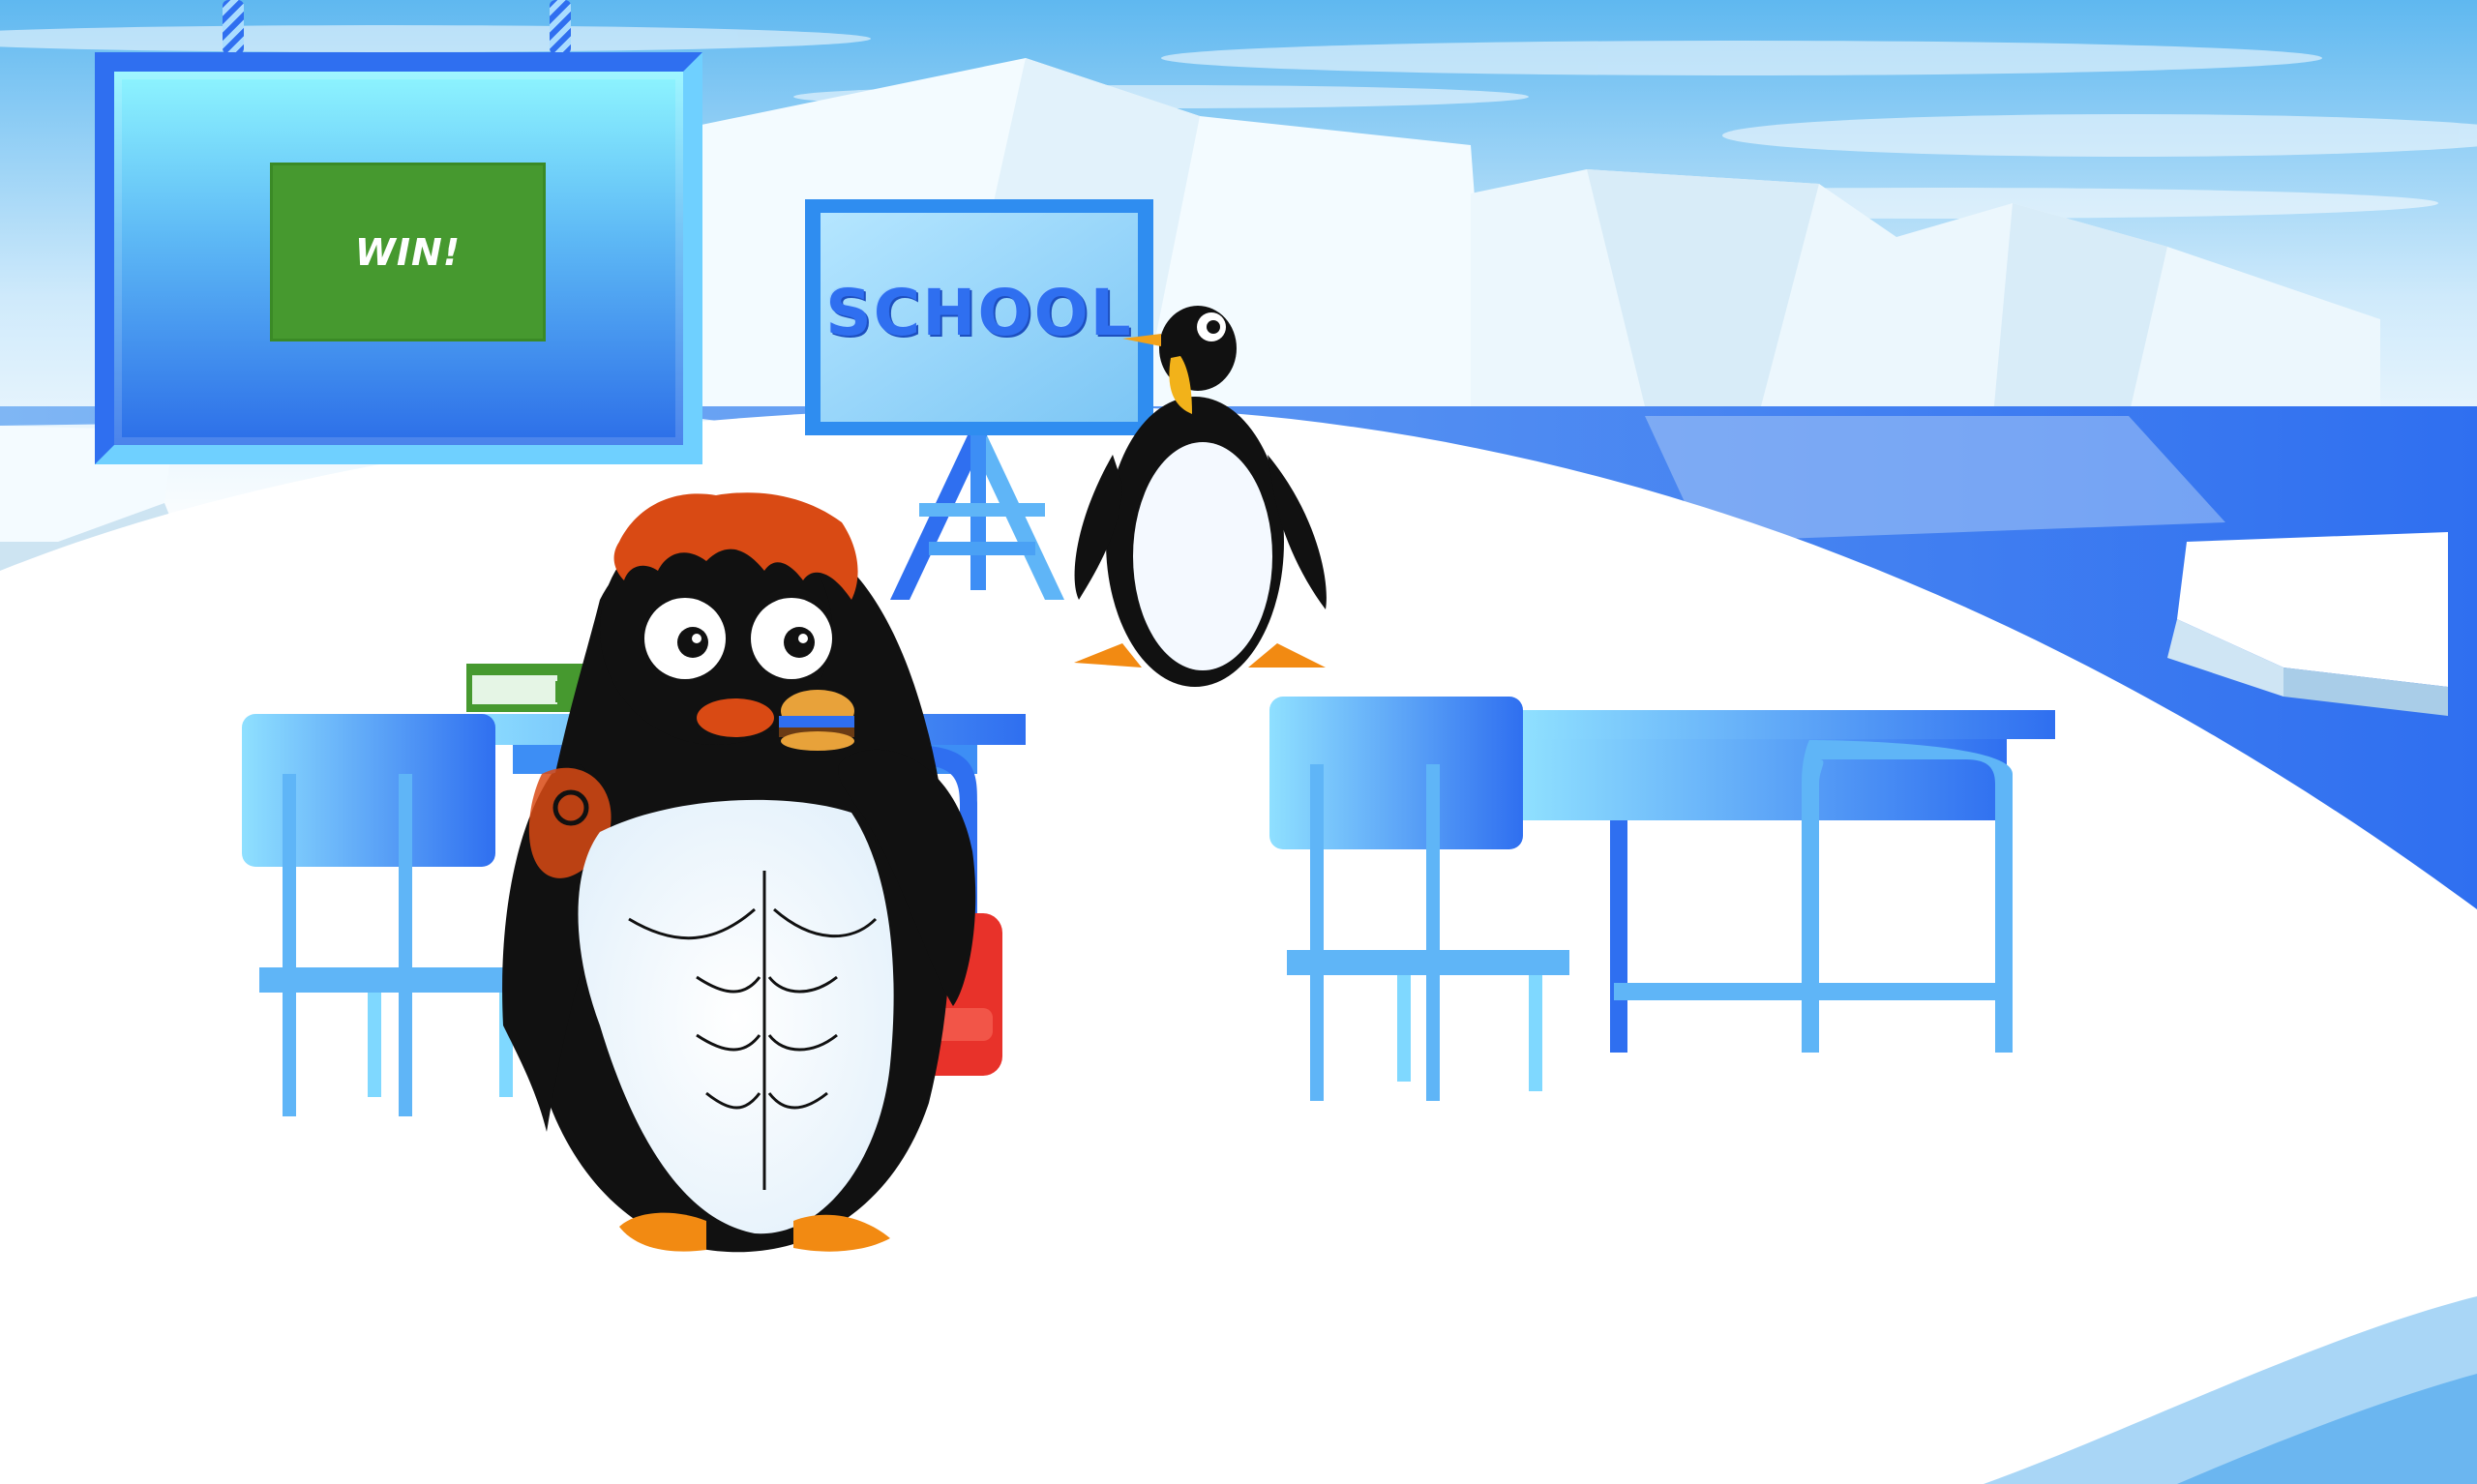 The image size is (2477, 1484). Describe the element at coordinates (560, 27) in the screenshot. I see `sign-rope-right` at that location.